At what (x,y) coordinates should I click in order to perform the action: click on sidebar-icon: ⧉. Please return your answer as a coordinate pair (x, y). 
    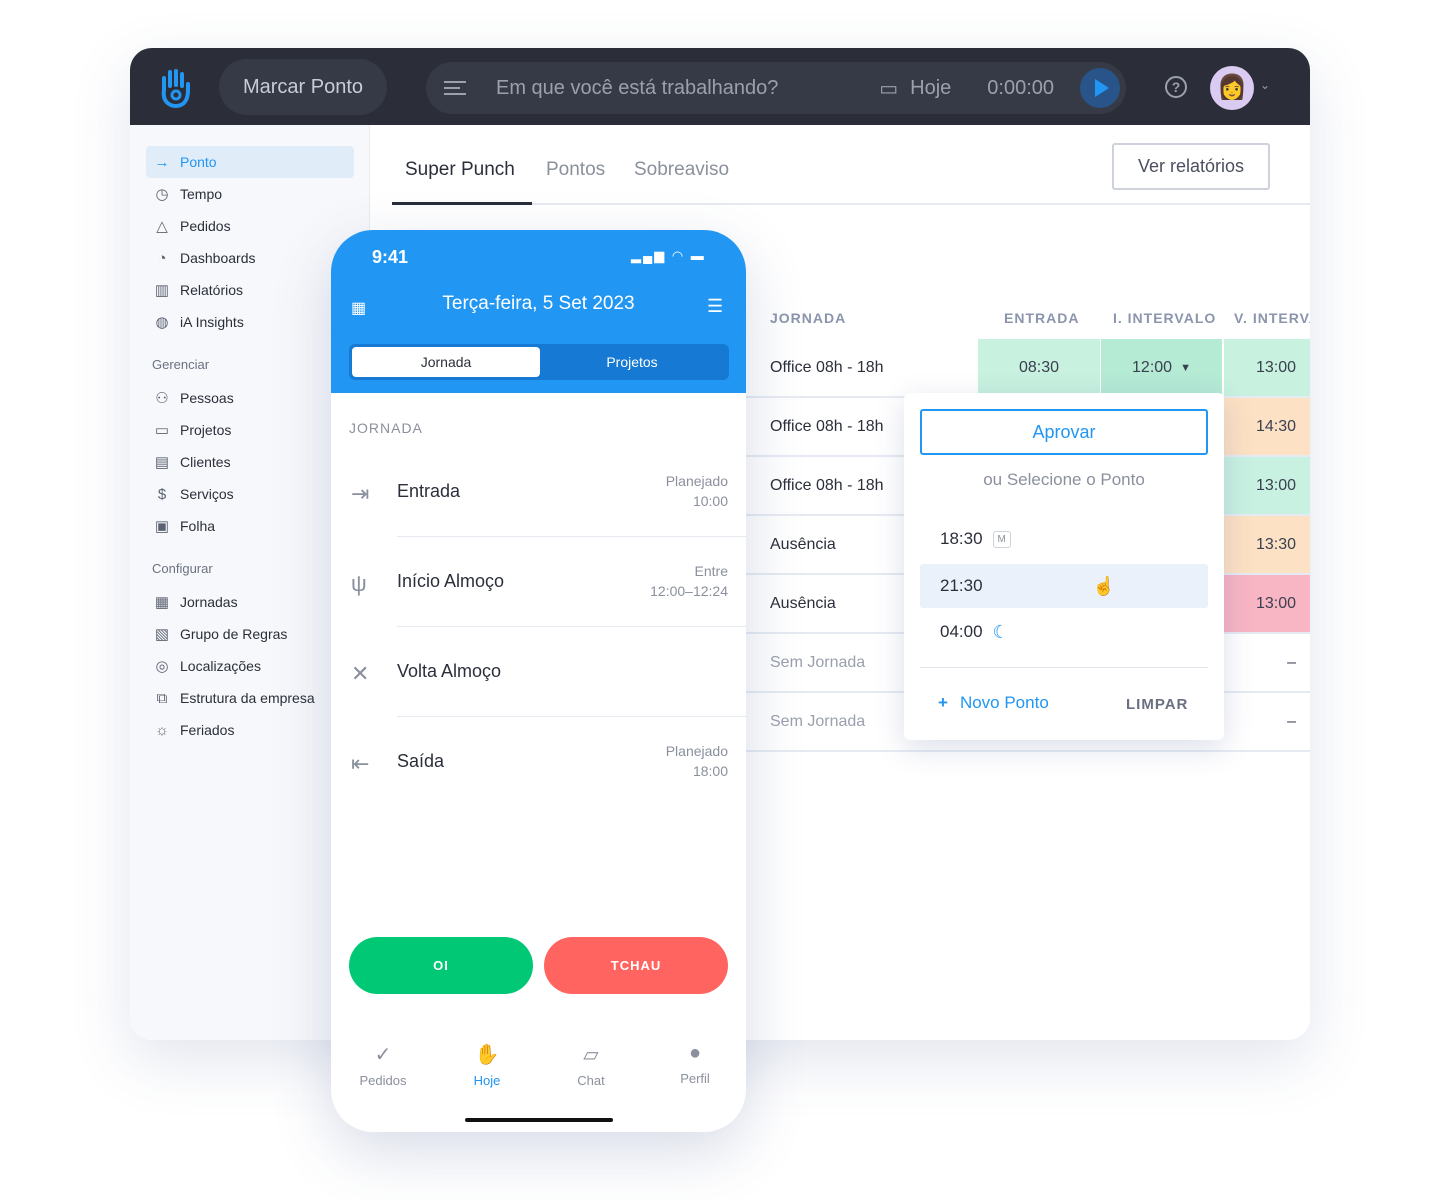
    Looking at the image, I should click on (162, 698).